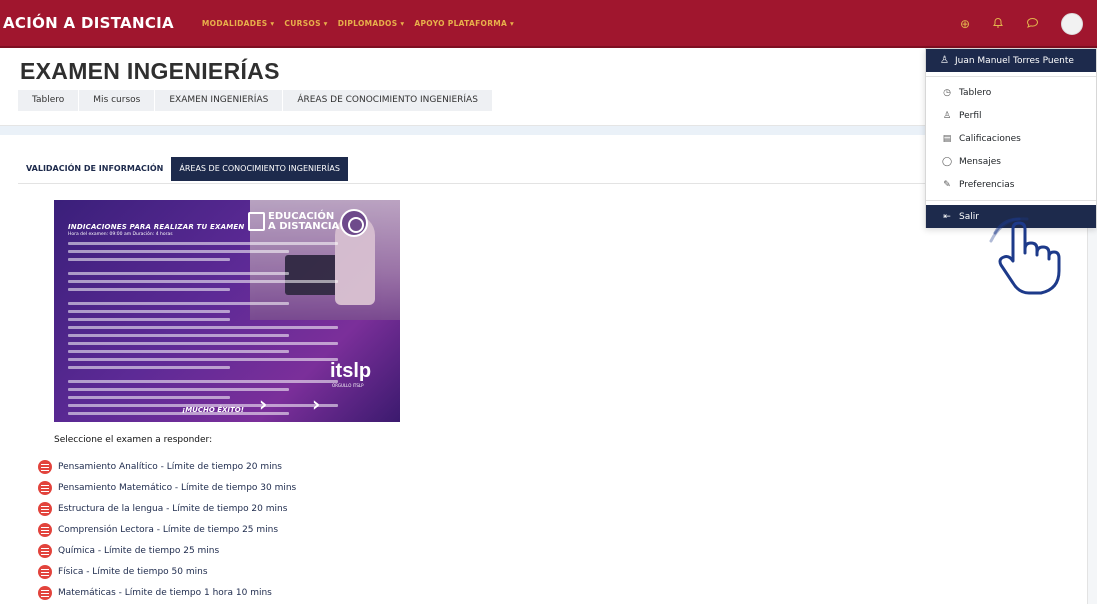 The width and height of the screenshot is (1097, 604). Describe the element at coordinates (548, 183) in the screenshot. I see `tabs-underline` at that location.